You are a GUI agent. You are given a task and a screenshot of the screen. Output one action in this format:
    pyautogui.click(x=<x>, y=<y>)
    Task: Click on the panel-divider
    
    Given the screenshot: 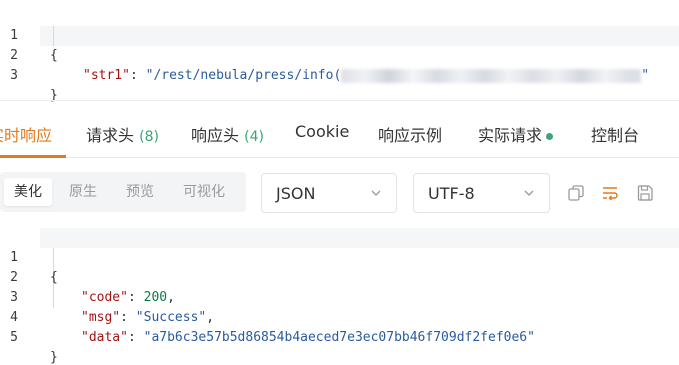 What is the action you would take?
    pyautogui.click(x=339, y=100)
    